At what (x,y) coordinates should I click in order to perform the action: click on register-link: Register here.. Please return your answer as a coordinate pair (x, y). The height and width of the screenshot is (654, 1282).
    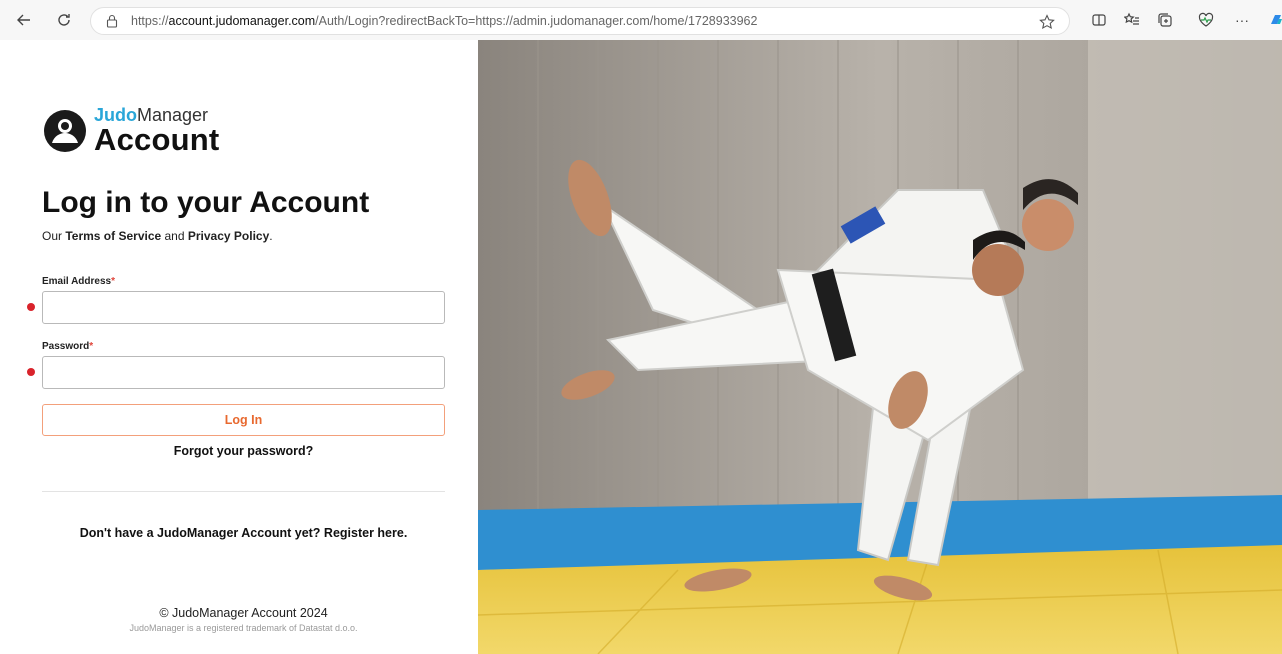
    Looking at the image, I should click on (365, 533).